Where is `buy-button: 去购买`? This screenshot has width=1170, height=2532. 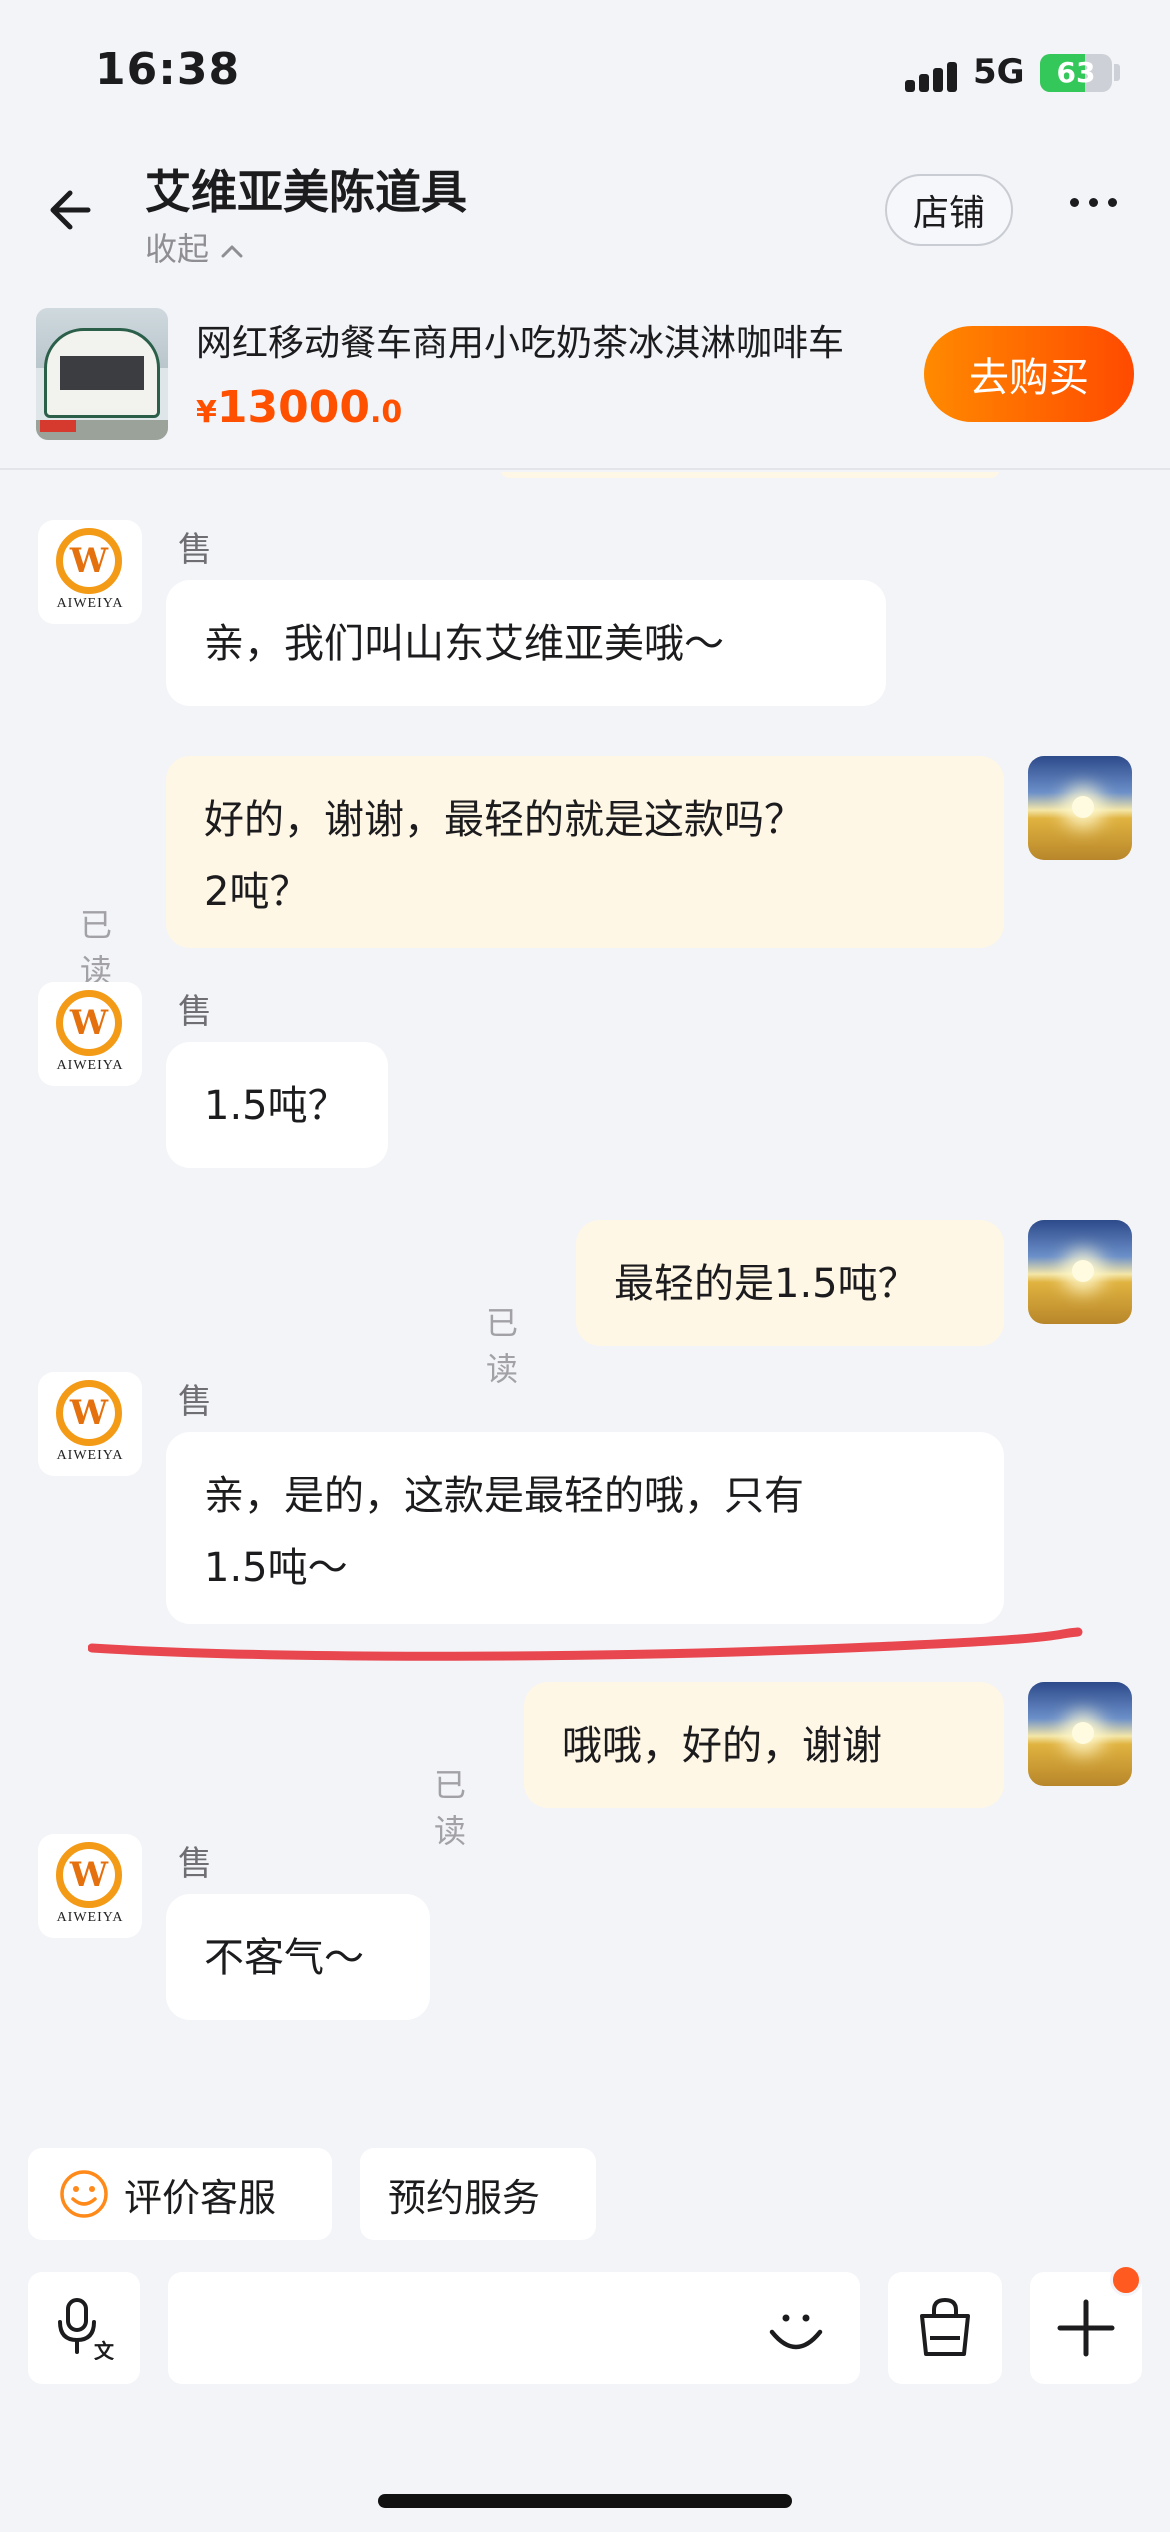
buy-button: 去购买 is located at coordinates (1029, 374).